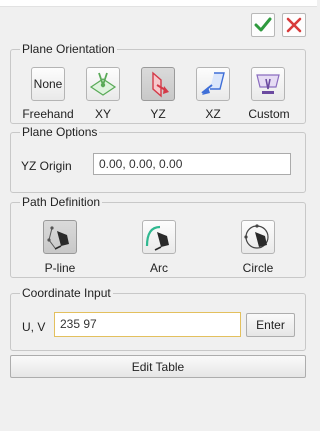 The width and height of the screenshot is (320, 431). I want to click on plane-xz-button, so click(213, 84).